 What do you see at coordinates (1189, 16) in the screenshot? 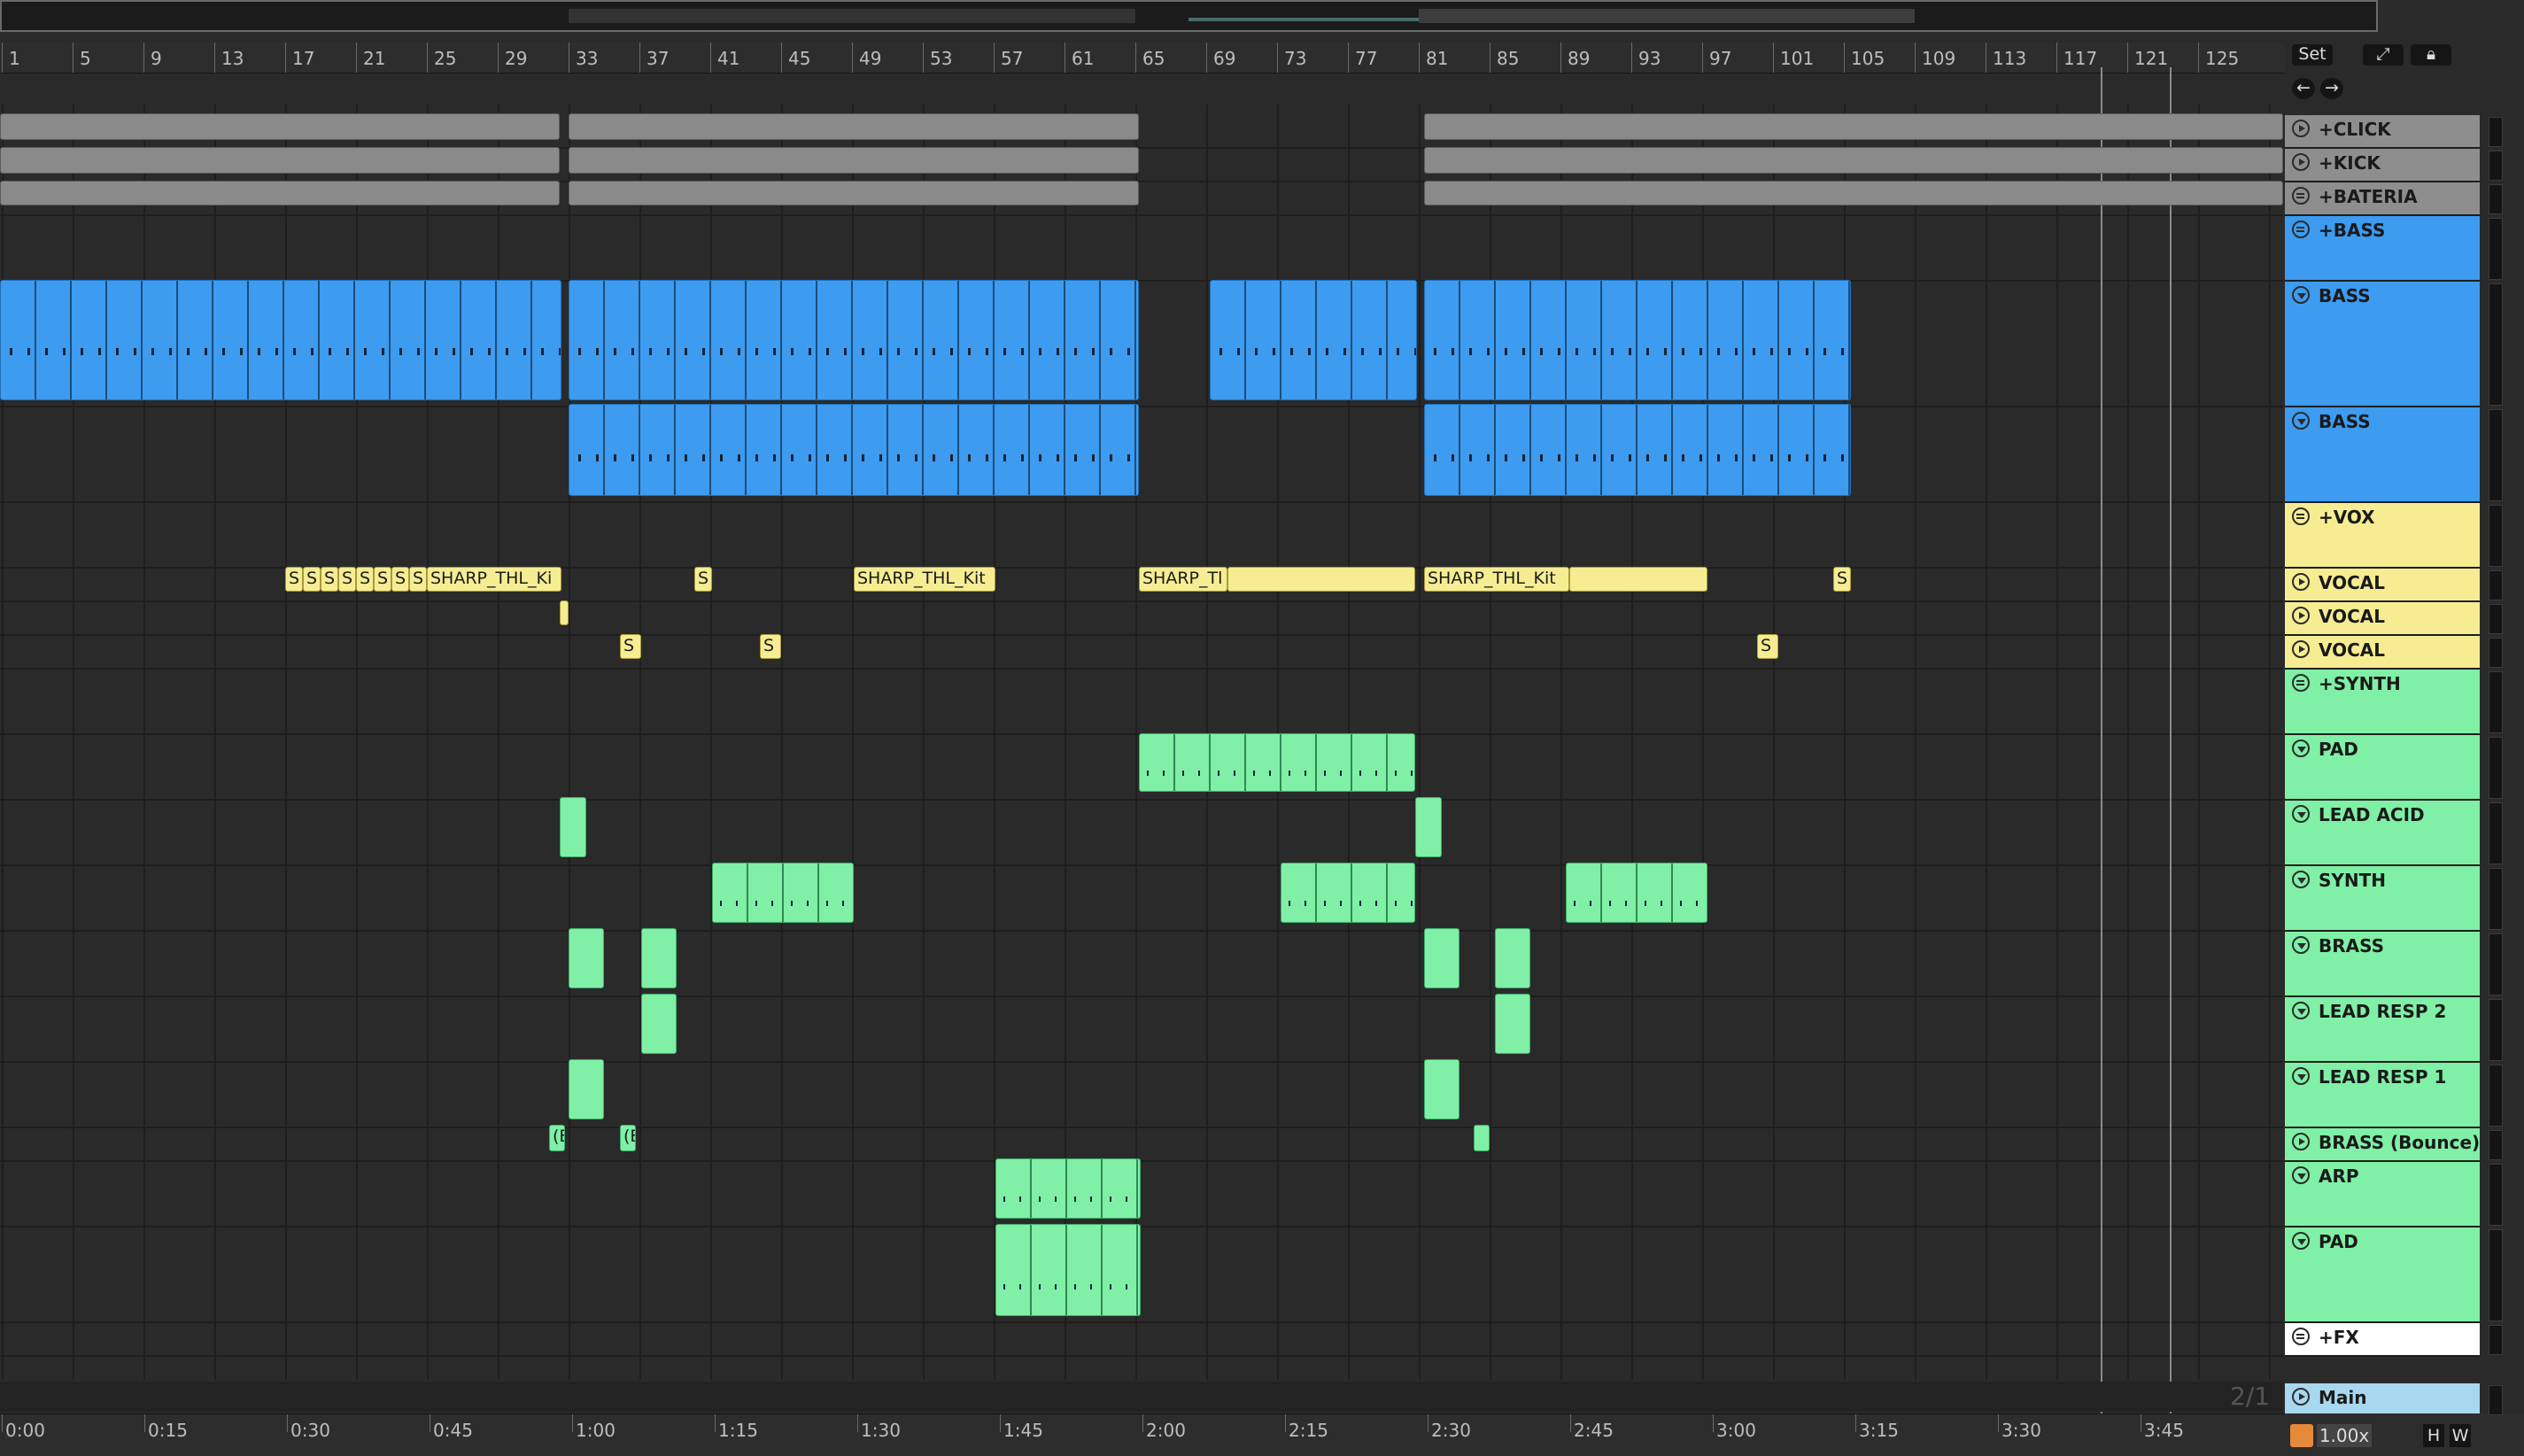
I see `arrangement-overview` at bounding box center [1189, 16].